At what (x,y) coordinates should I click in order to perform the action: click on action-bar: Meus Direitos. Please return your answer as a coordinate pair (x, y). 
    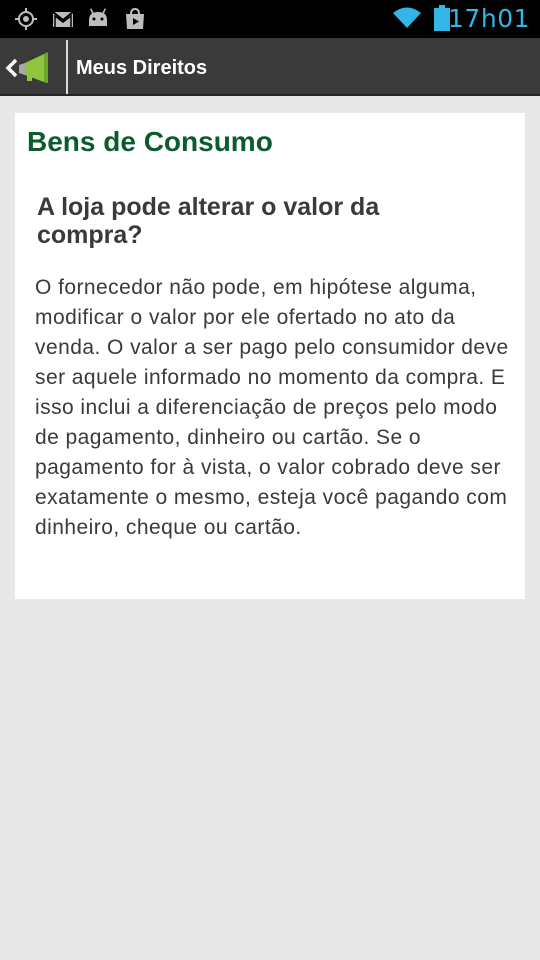
    Looking at the image, I should click on (270, 67).